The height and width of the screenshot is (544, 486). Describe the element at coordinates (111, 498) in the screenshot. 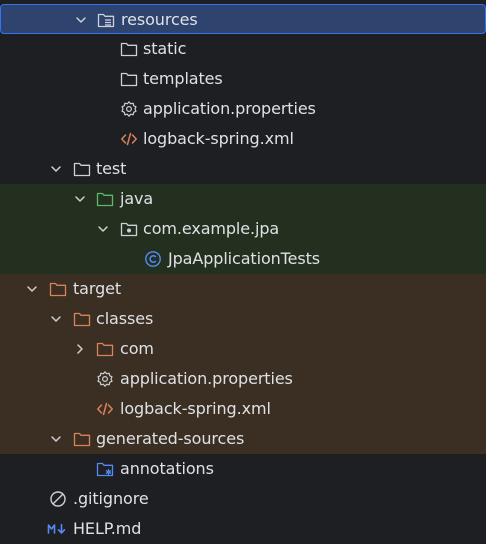

I see `tree-item-label: .gitignore` at that location.